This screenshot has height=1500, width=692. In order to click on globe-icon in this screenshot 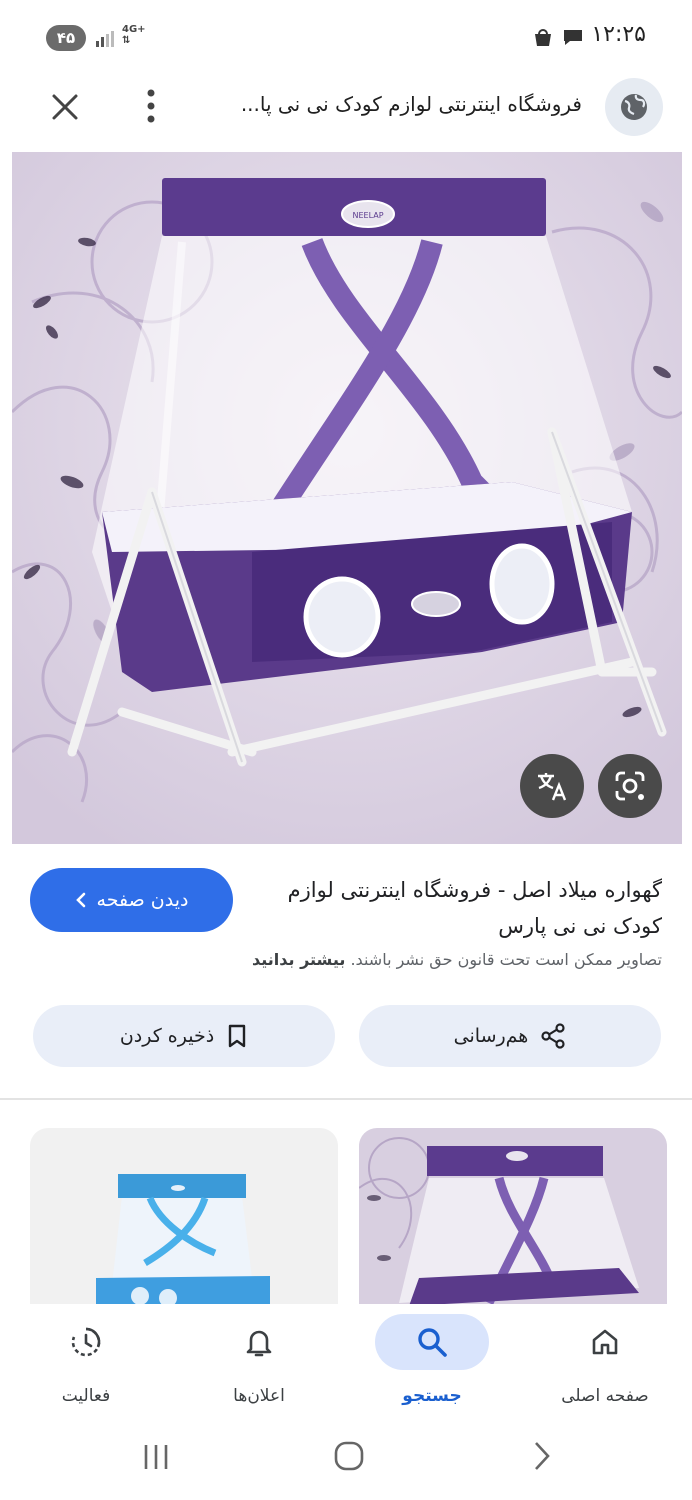, I will do `click(634, 107)`.